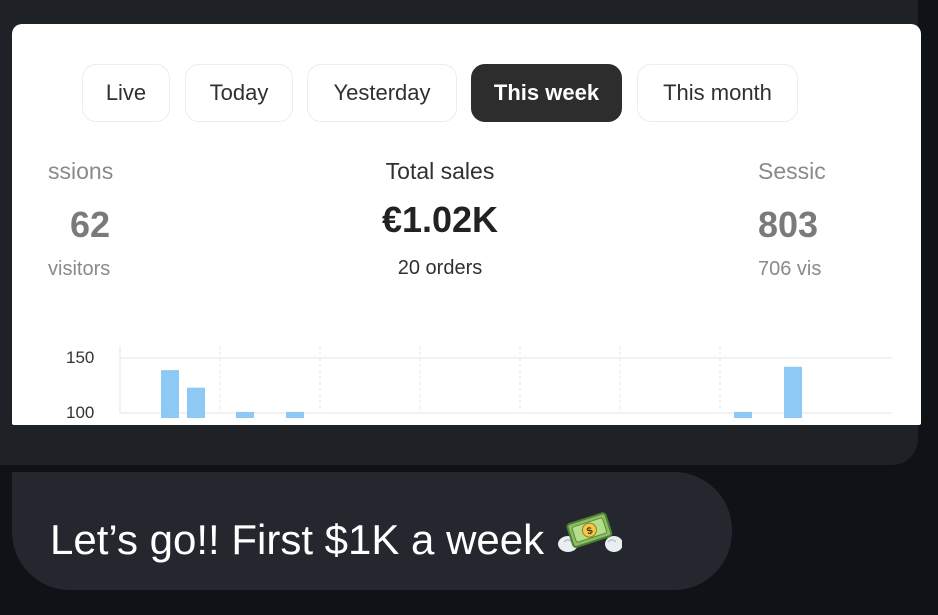 The width and height of the screenshot is (938, 615). I want to click on total-sales-metric: Total sales €1.02K 20 orders, so click(440, 219).